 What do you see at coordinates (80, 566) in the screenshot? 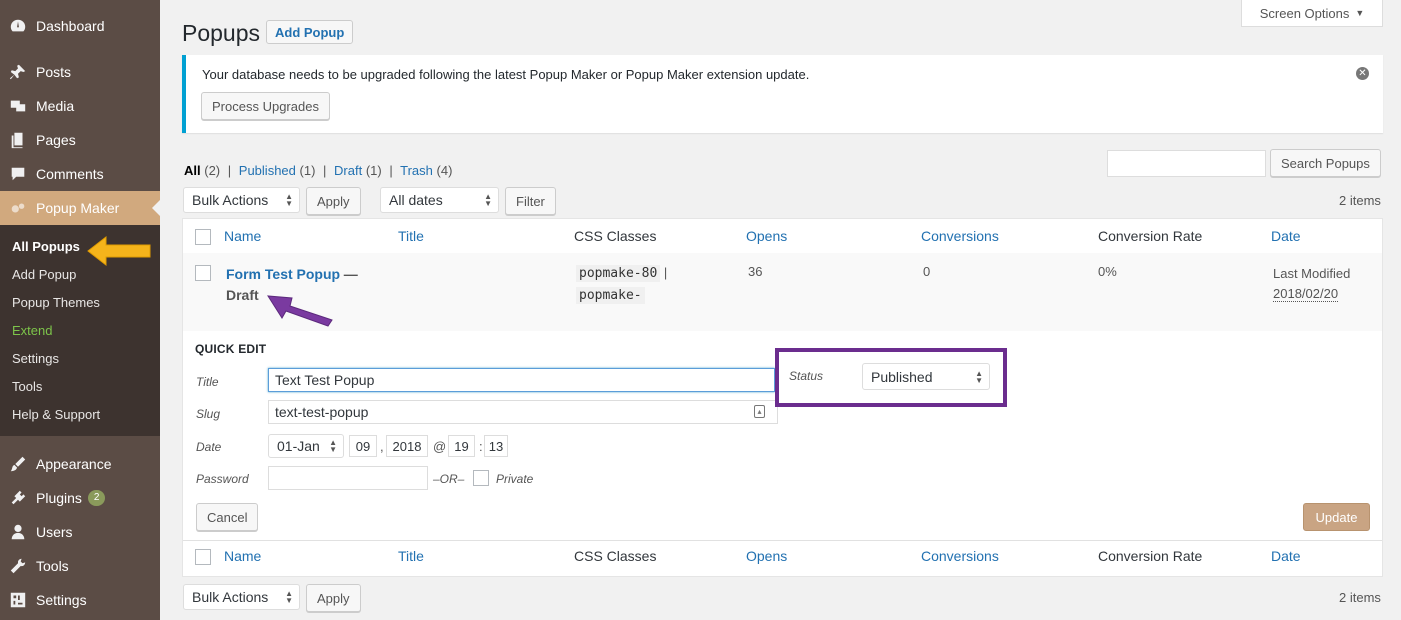
I see `menu-tools: Tools` at bounding box center [80, 566].